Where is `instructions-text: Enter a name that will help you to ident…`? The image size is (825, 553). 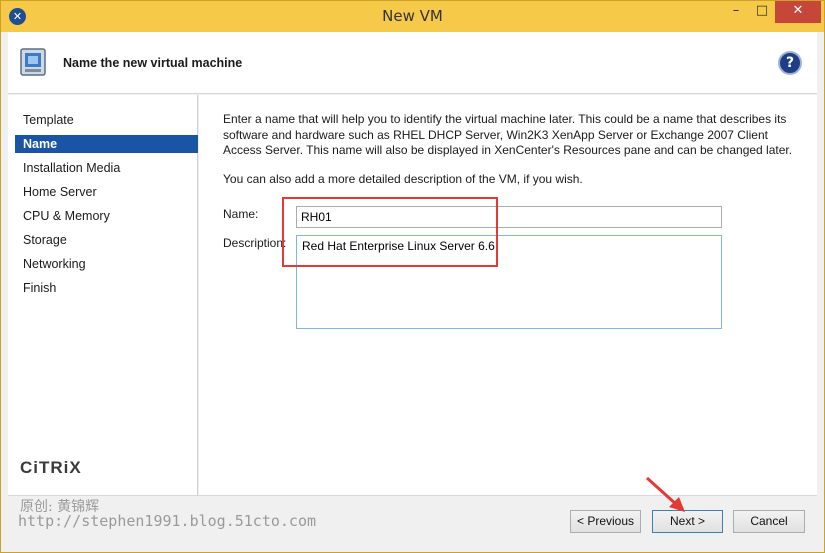 instructions-text: Enter a name that will help you to ident… is located at coordinates (508, 134).